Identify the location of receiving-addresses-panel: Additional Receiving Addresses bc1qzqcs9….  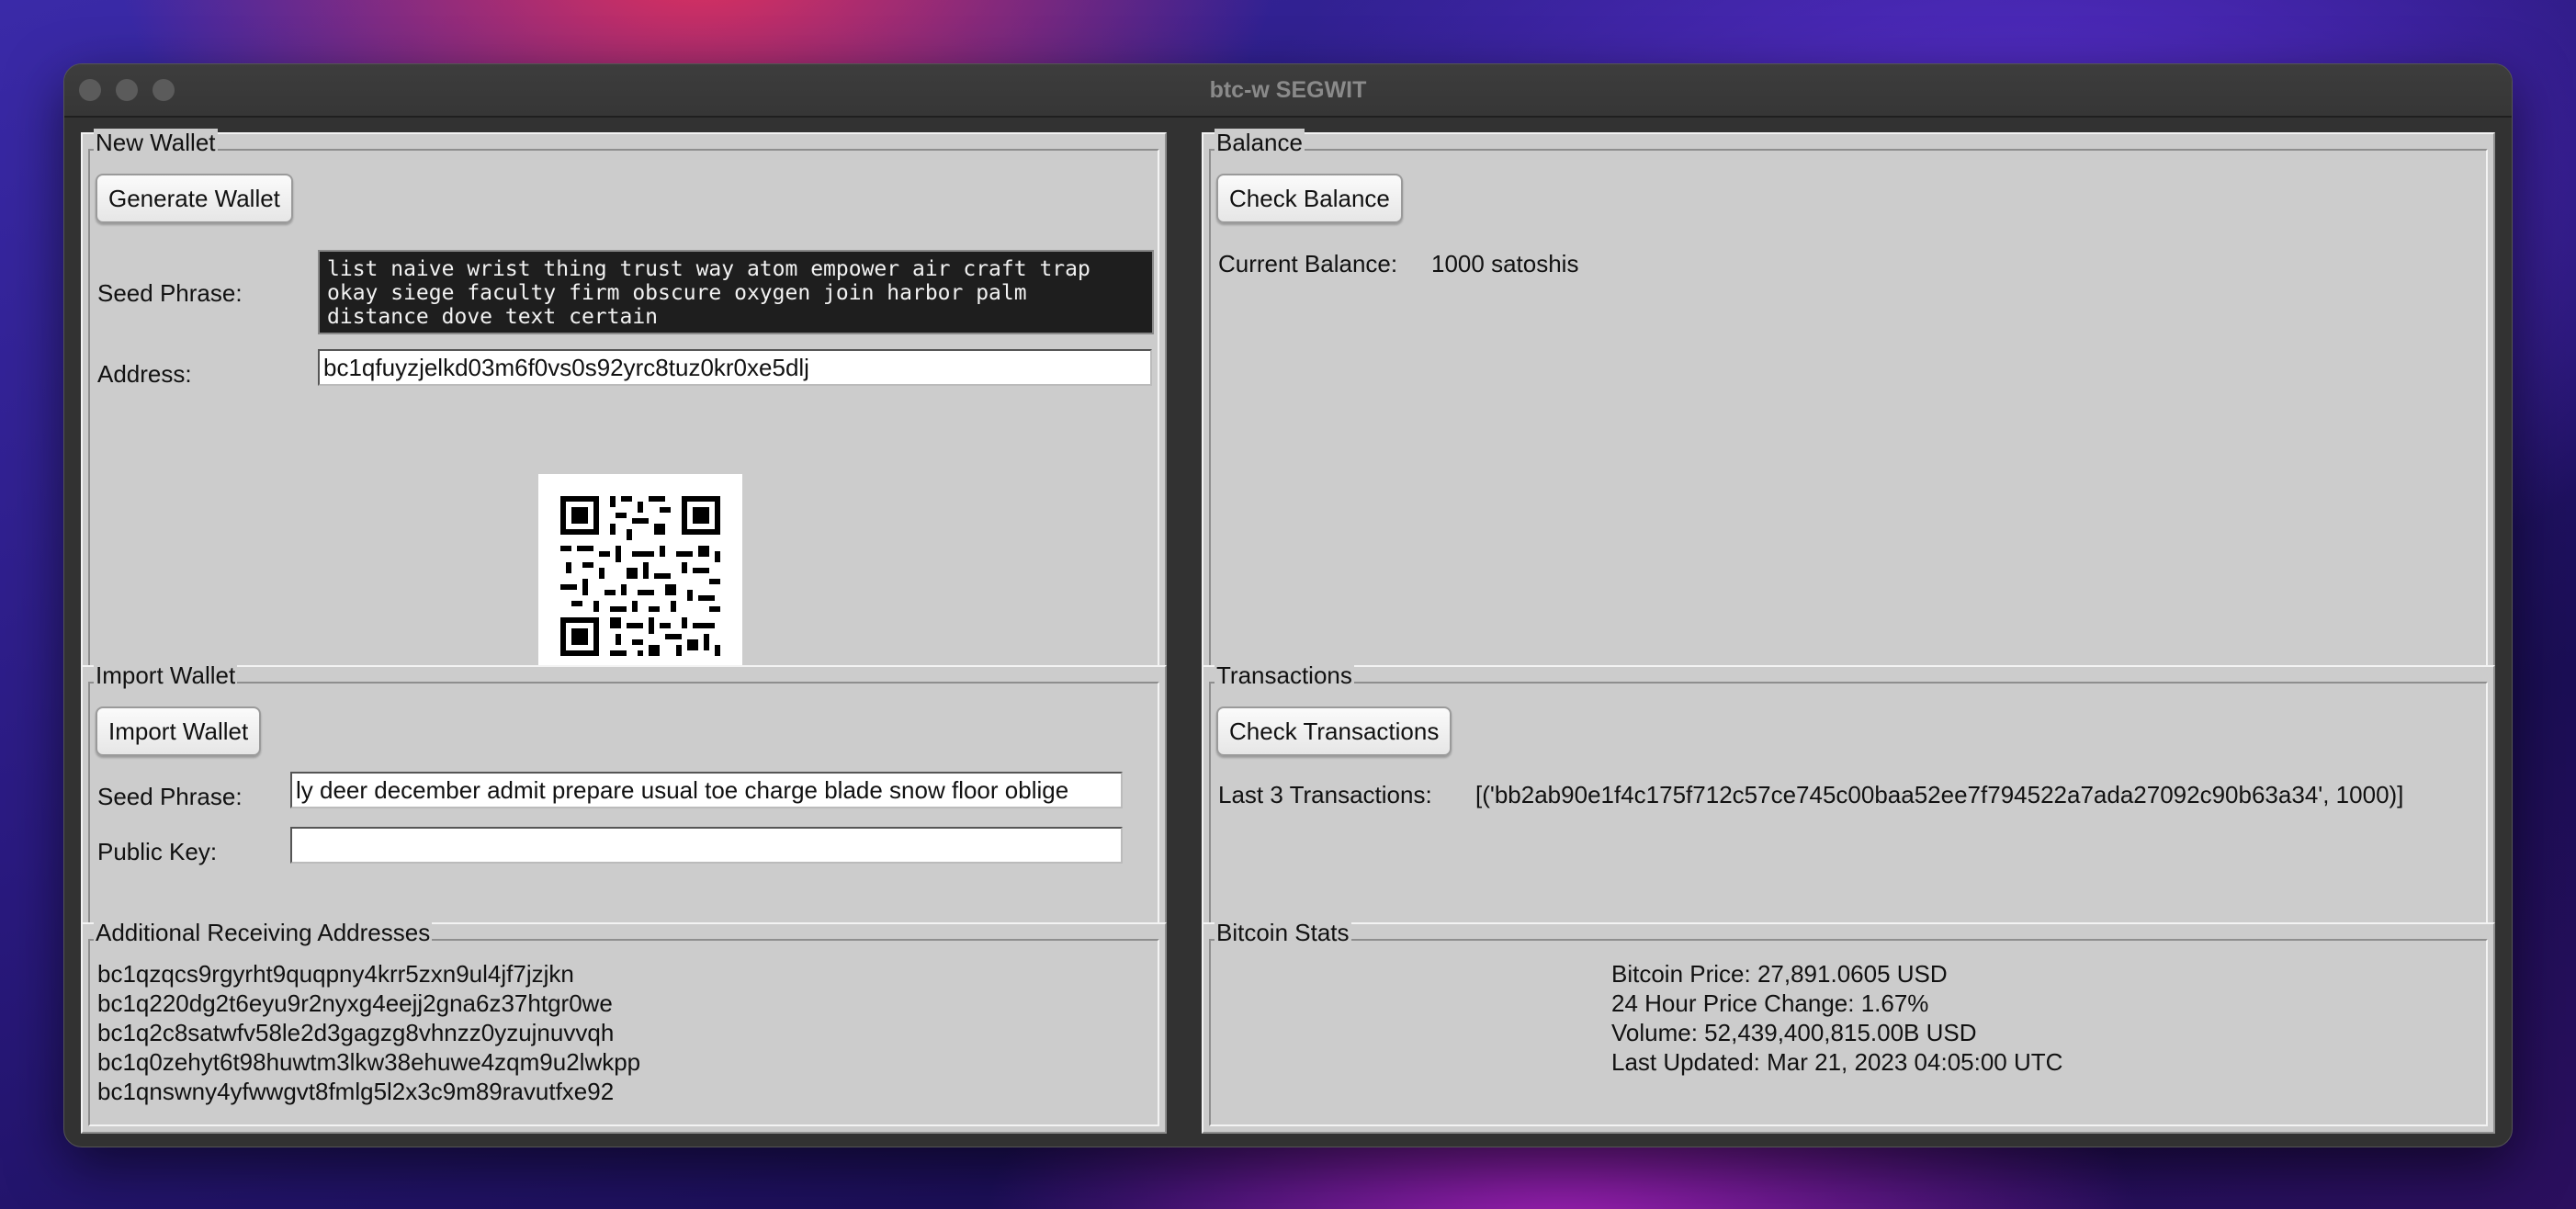
(624, 1026).